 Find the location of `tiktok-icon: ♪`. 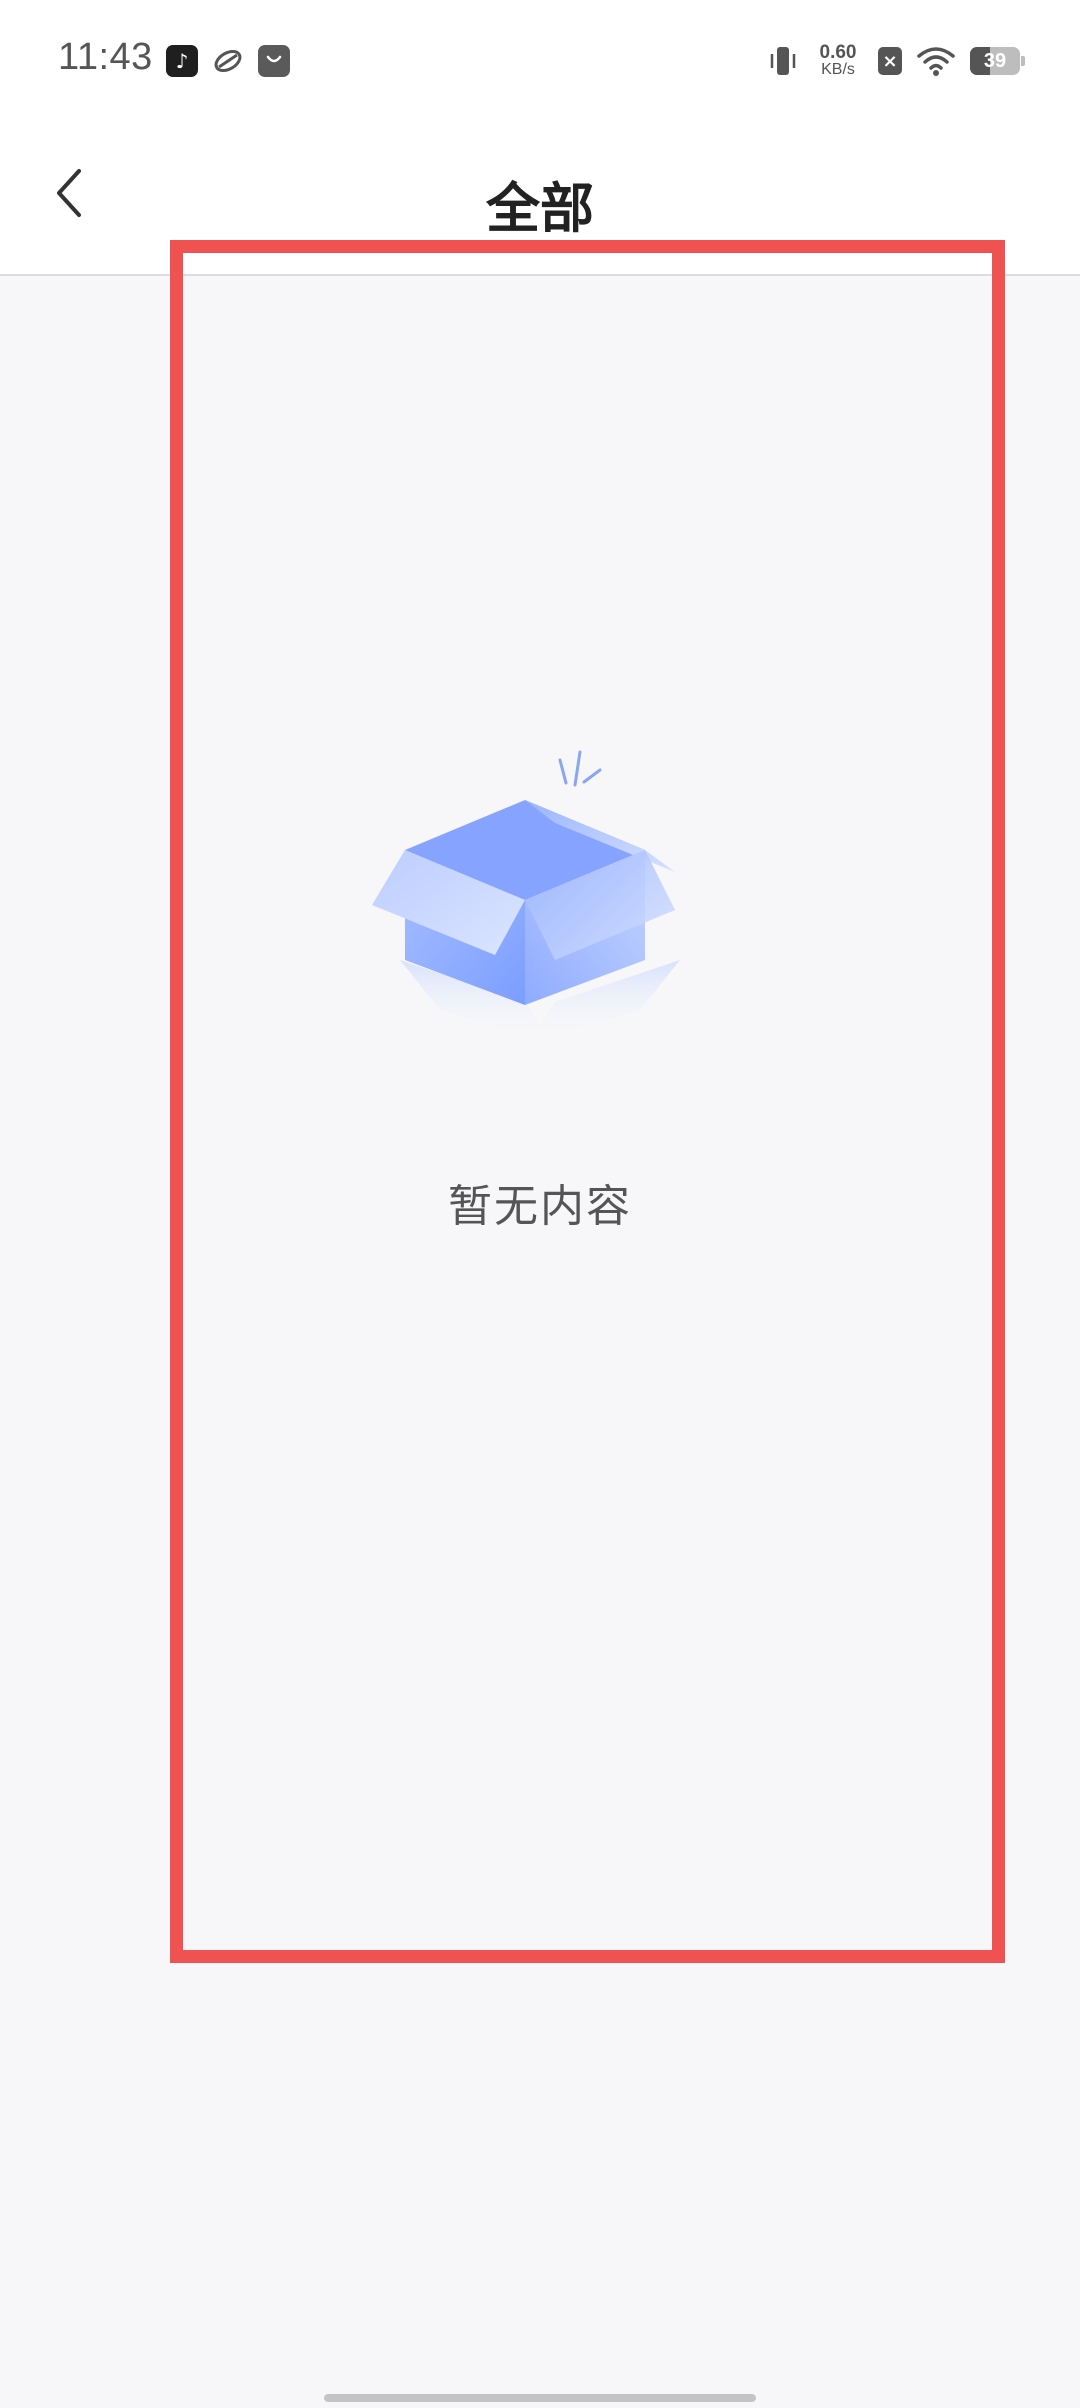

tiktok-icon: ♪ is located at coordinates (182, 61).